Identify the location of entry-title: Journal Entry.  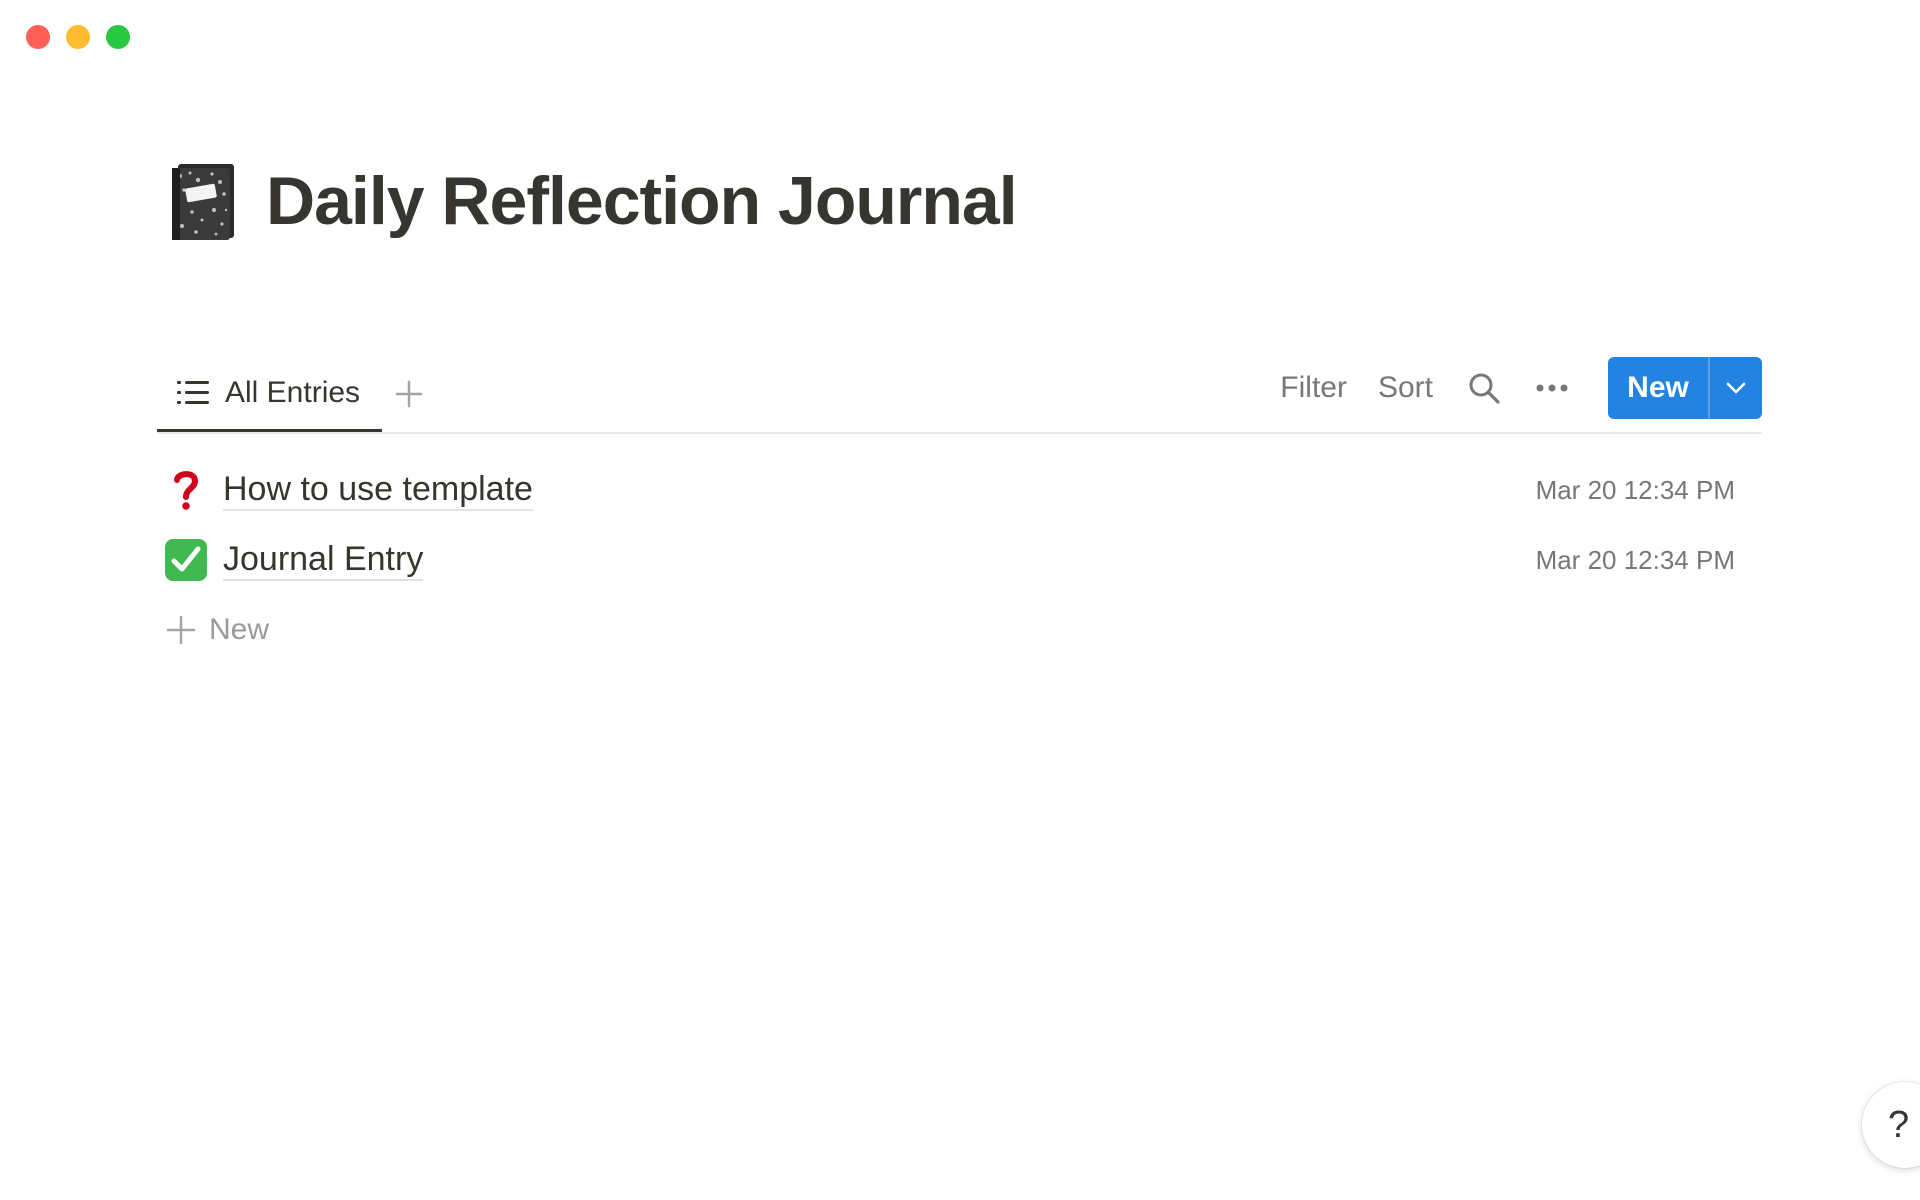
(323, 560).